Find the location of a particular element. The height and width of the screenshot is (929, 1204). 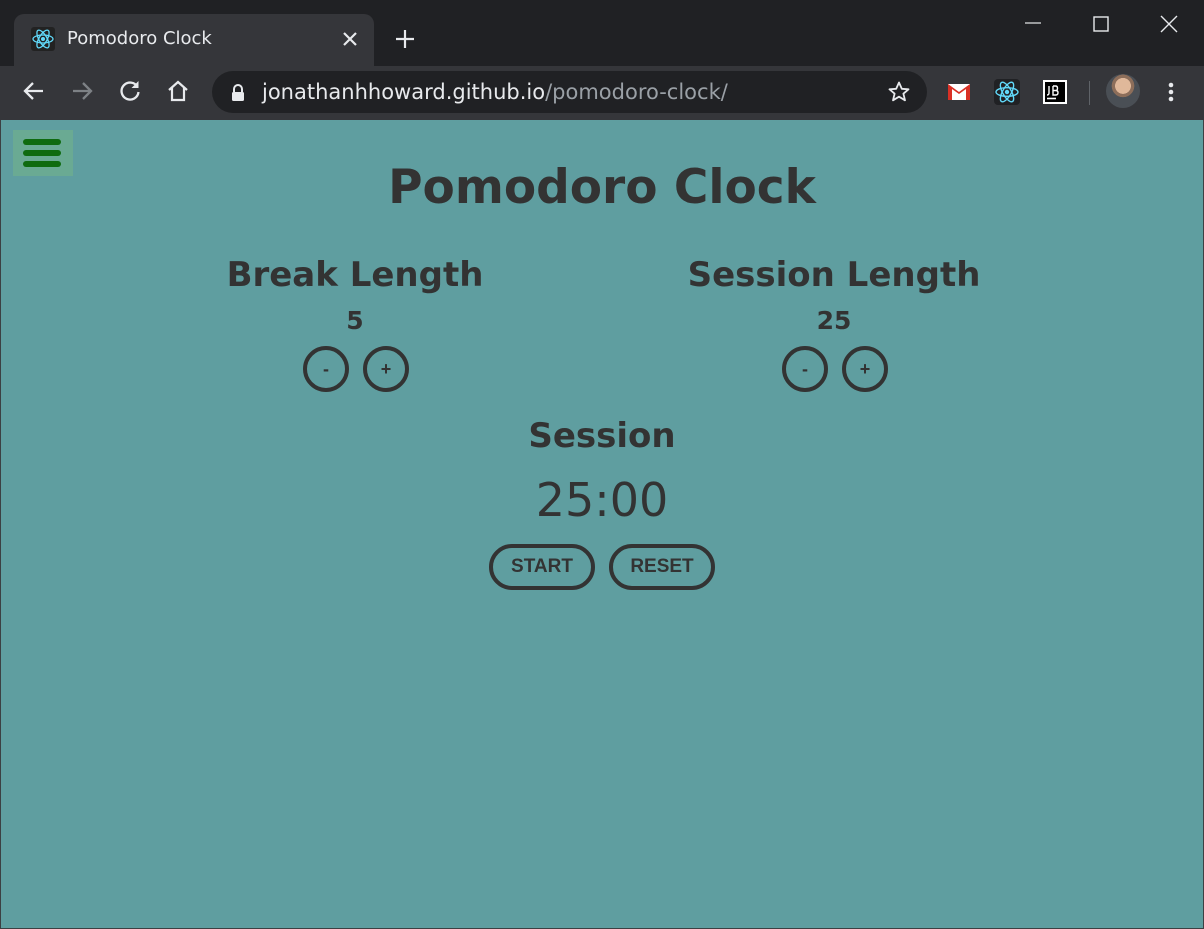

reset-button: RESET is located at coordinates (662, 567).